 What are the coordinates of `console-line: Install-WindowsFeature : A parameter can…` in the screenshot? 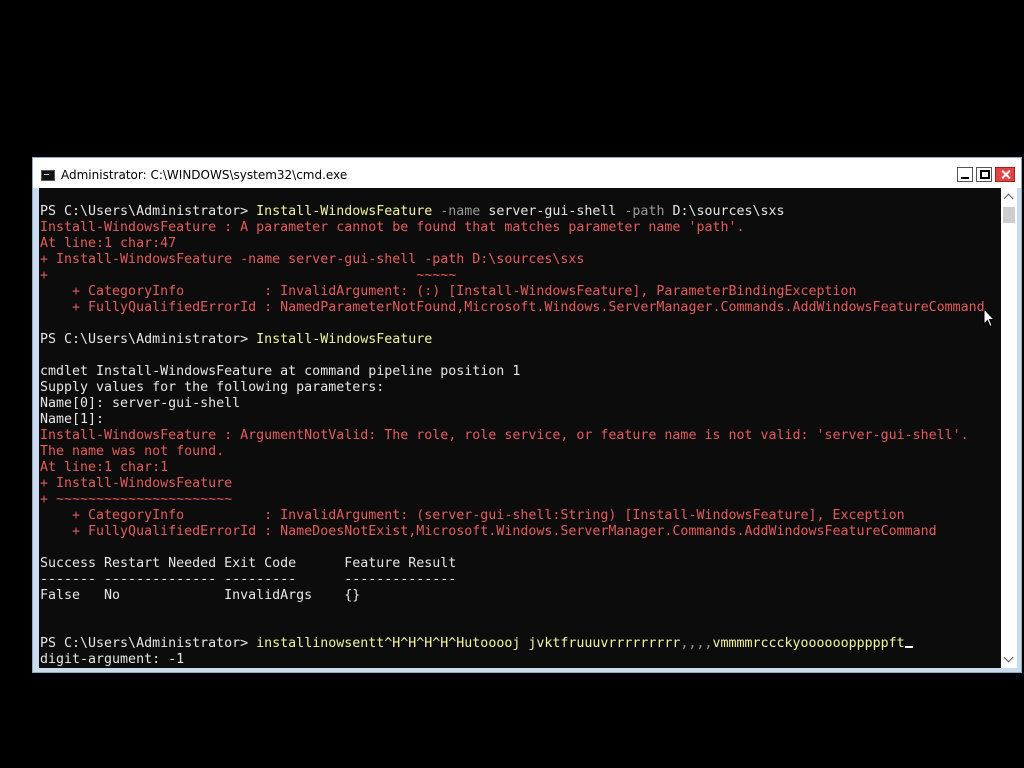 It's located at (392, 228).